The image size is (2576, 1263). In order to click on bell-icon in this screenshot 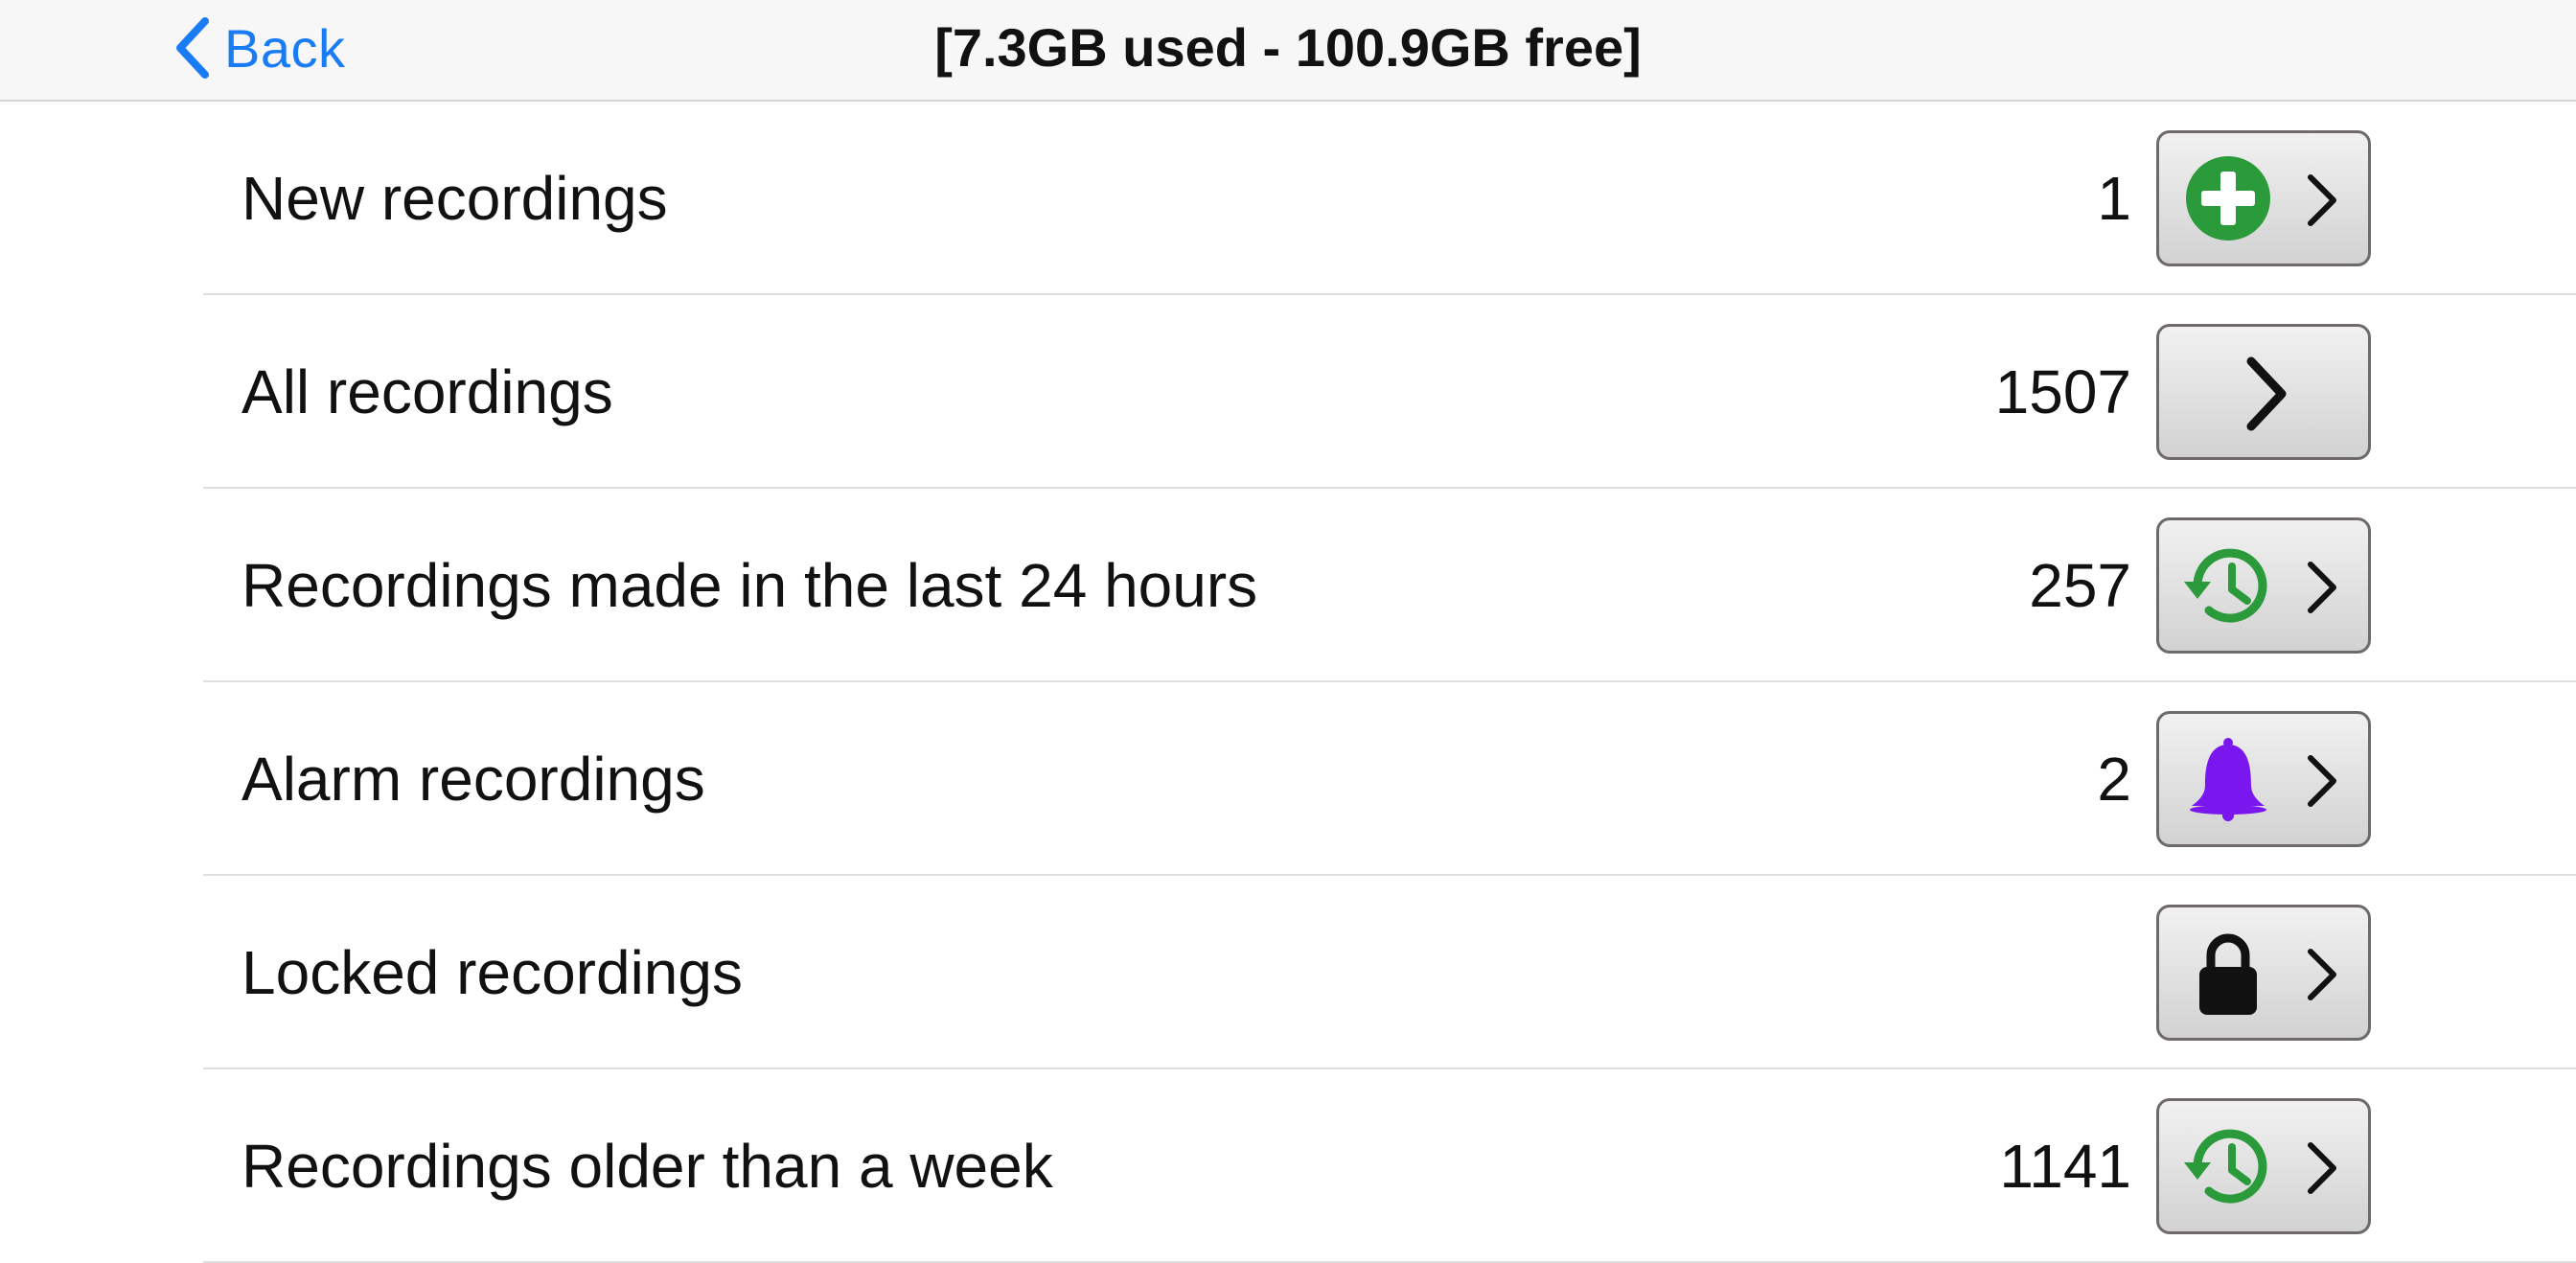, I will do `click(2228, 779)`.